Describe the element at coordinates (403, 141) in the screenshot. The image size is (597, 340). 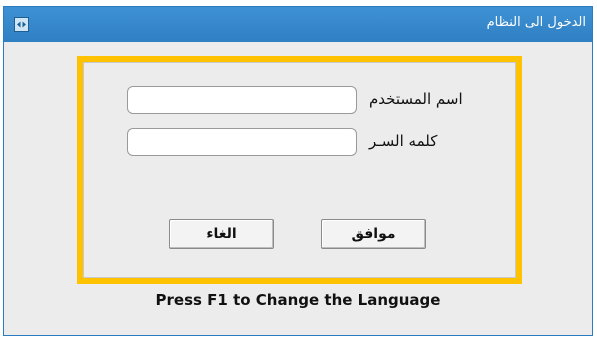
I see `password-label: كلمه السـر` at that location.